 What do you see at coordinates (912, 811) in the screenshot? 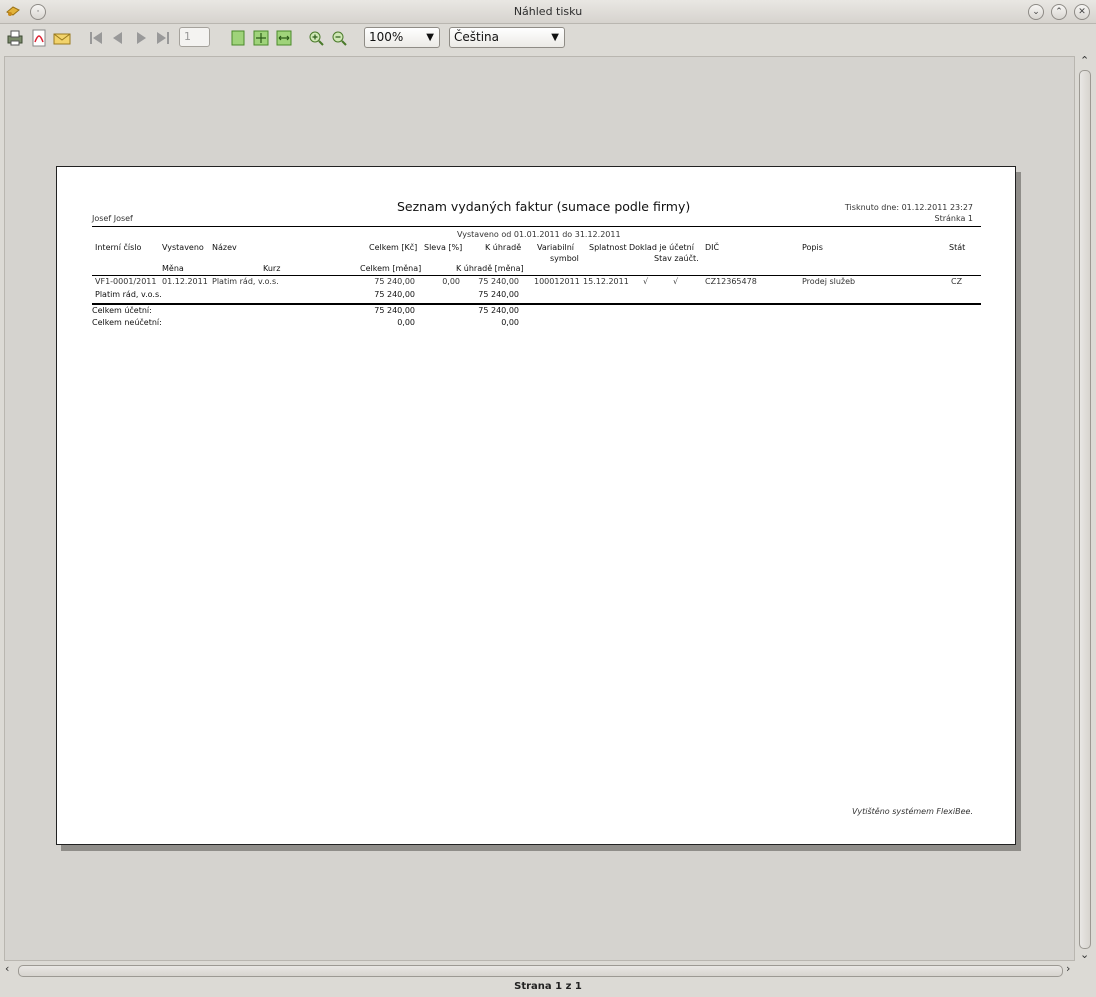
I see `report-footer: Vytištěno systémem FlexiBee.` at bounding box center [912, 811].